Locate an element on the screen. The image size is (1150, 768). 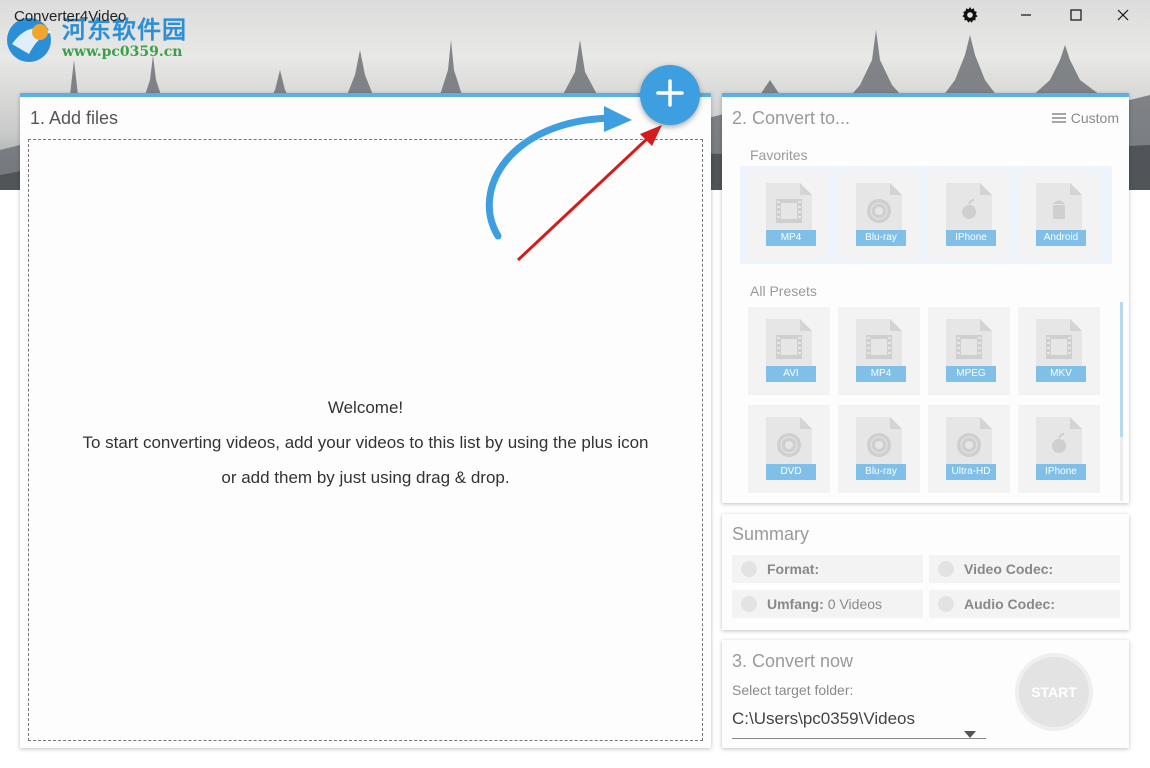
settings-button is located at coordinates (970, 17).